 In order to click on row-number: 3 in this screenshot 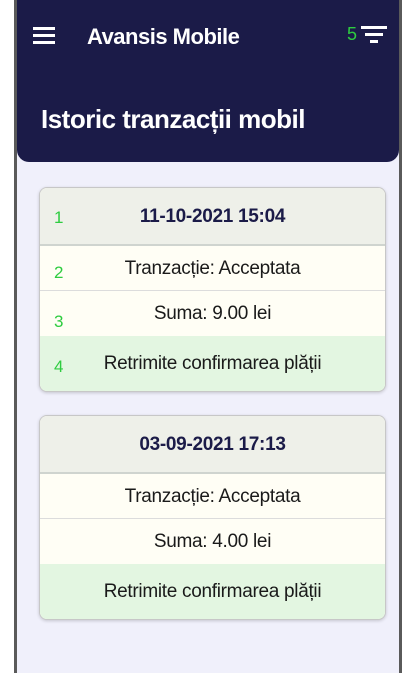, I will do `click(59, 321)`.